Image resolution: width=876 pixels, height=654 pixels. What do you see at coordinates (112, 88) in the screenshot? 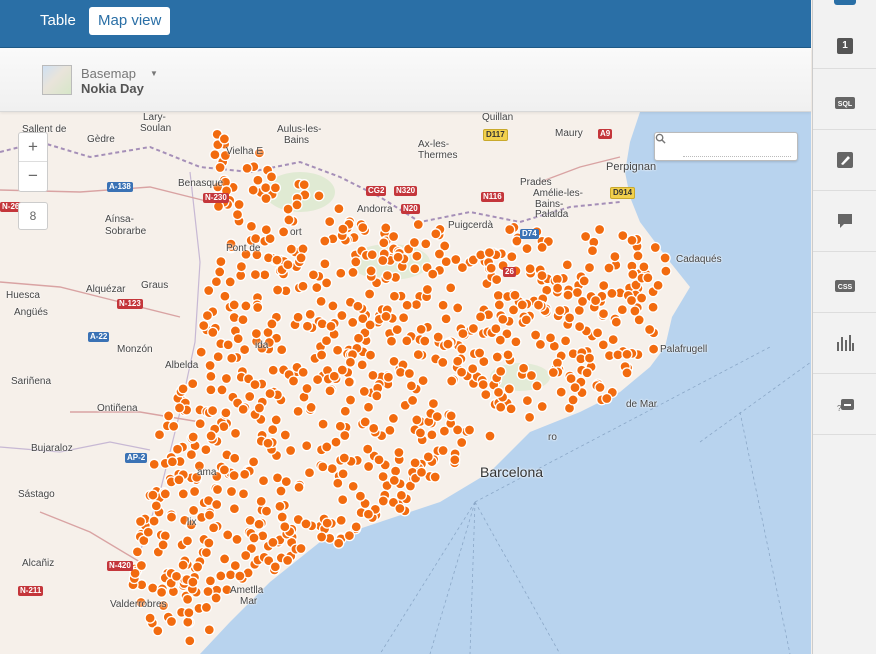
I see `basemap-name: Nokia Day` at bounding box center [112, 88].